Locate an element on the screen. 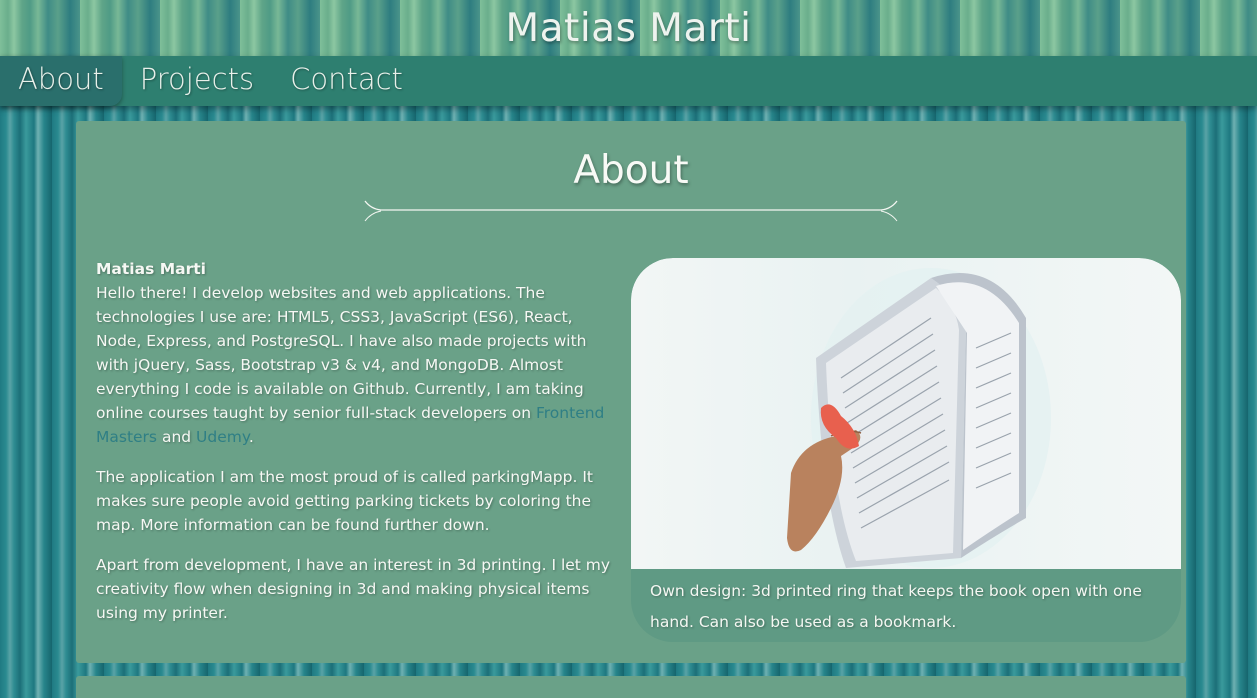 The image size is (1257, 698). section-title: About is located at coordinates (631, 170).